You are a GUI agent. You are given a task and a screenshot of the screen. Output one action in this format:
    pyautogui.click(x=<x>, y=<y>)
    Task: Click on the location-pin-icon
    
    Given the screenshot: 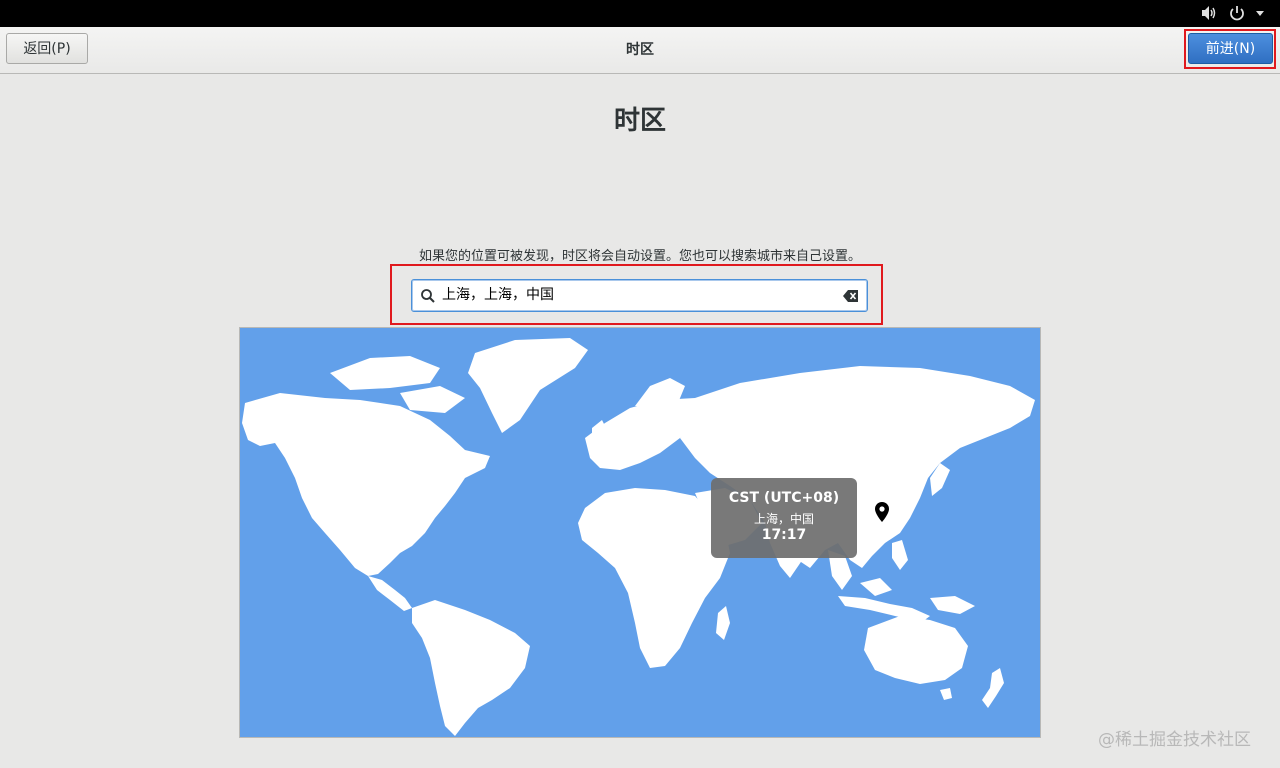 What is the action you would take?
    pyautogui.click(x=882, y=512)
    